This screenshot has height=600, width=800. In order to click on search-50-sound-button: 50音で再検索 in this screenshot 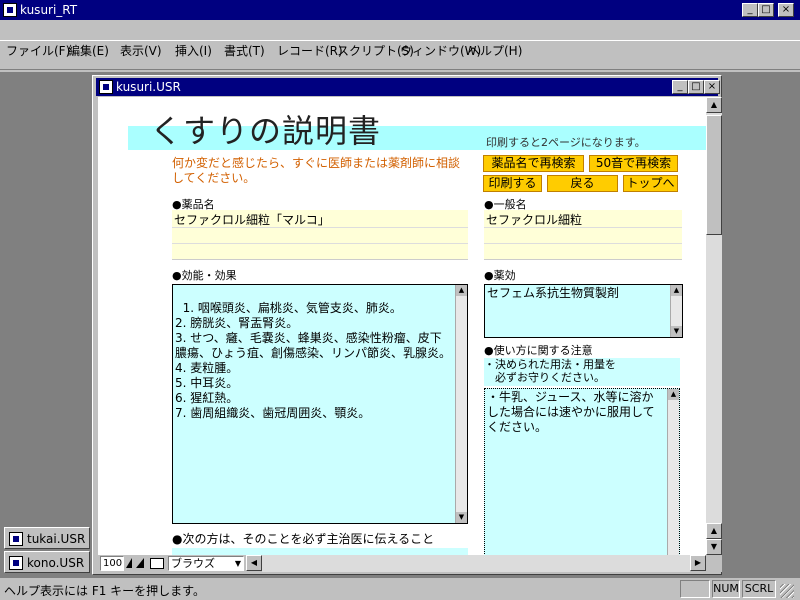, I will do `click(633, 163)`.